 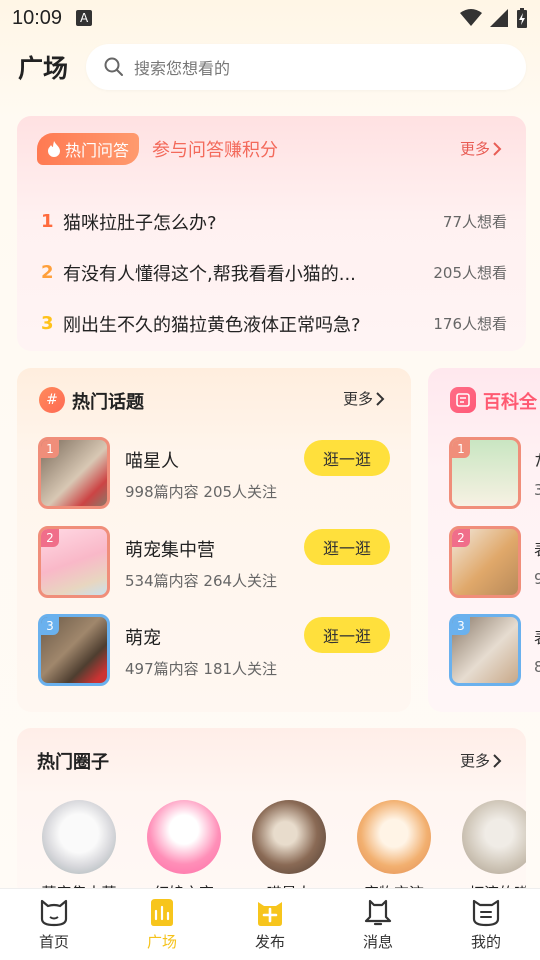 I want to click on topic-meta: 534篇内容 264人关注, so click(x=201, y=581).